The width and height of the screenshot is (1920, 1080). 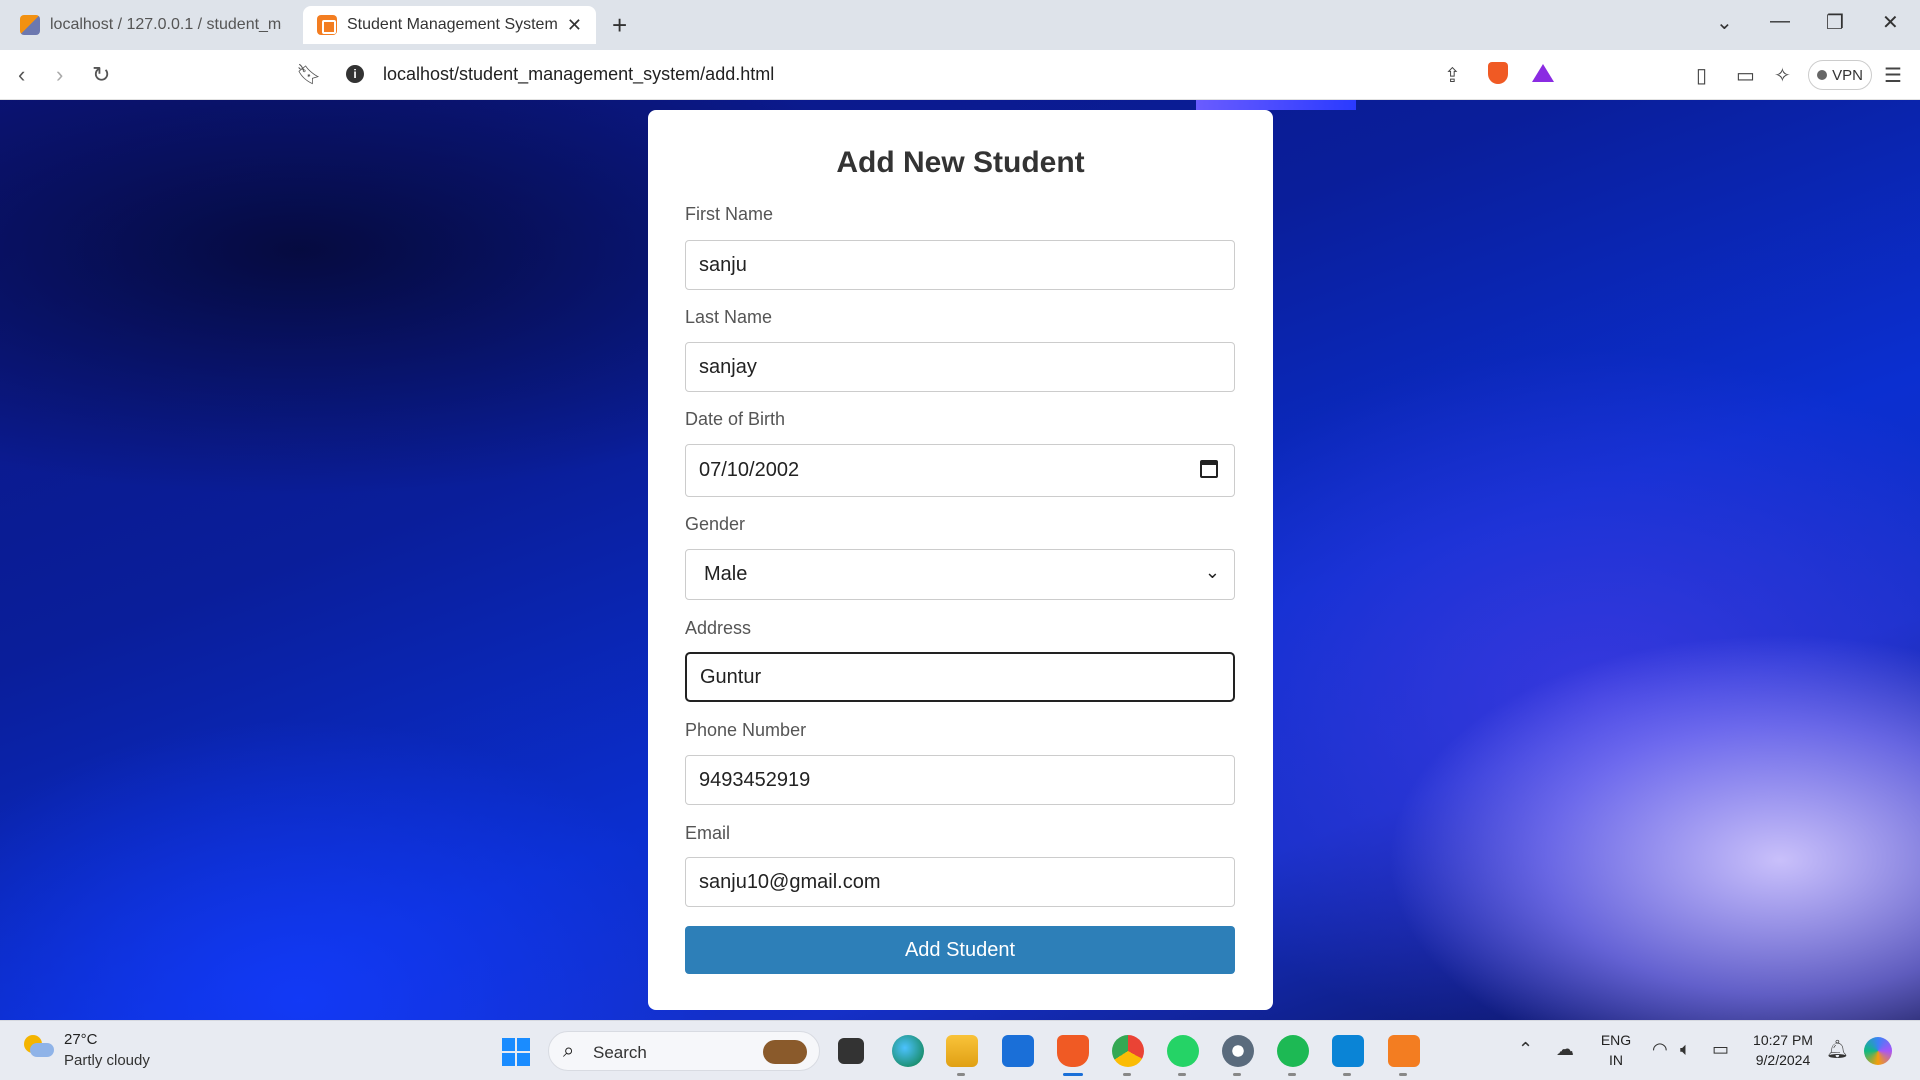 What do you see at coordinates (1212, 572) in the screenshot?
I see `chevron-down-icon: ⌄` at bounding box center [1212, 572].